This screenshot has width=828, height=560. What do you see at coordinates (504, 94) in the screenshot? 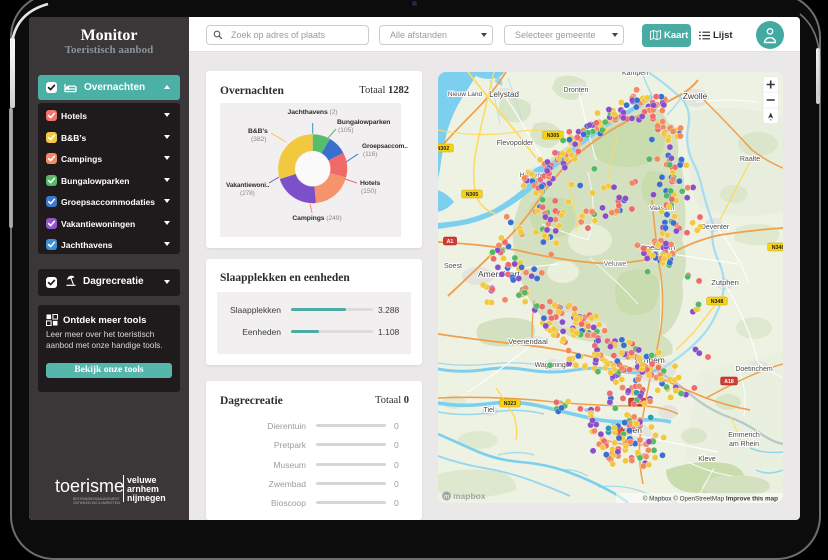
I see `svg-text: Lelystad` at bounding box center [504, 94].